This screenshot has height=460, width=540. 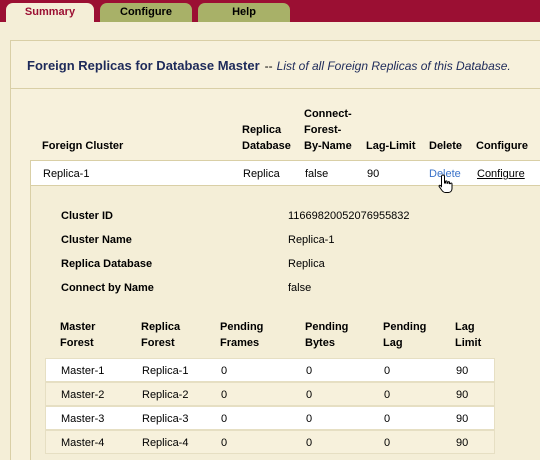 What do you see at coordinates (83, 419) in the screenshot?
I see `cell-master-forest: Master-3` at bounding box center [83, 419].